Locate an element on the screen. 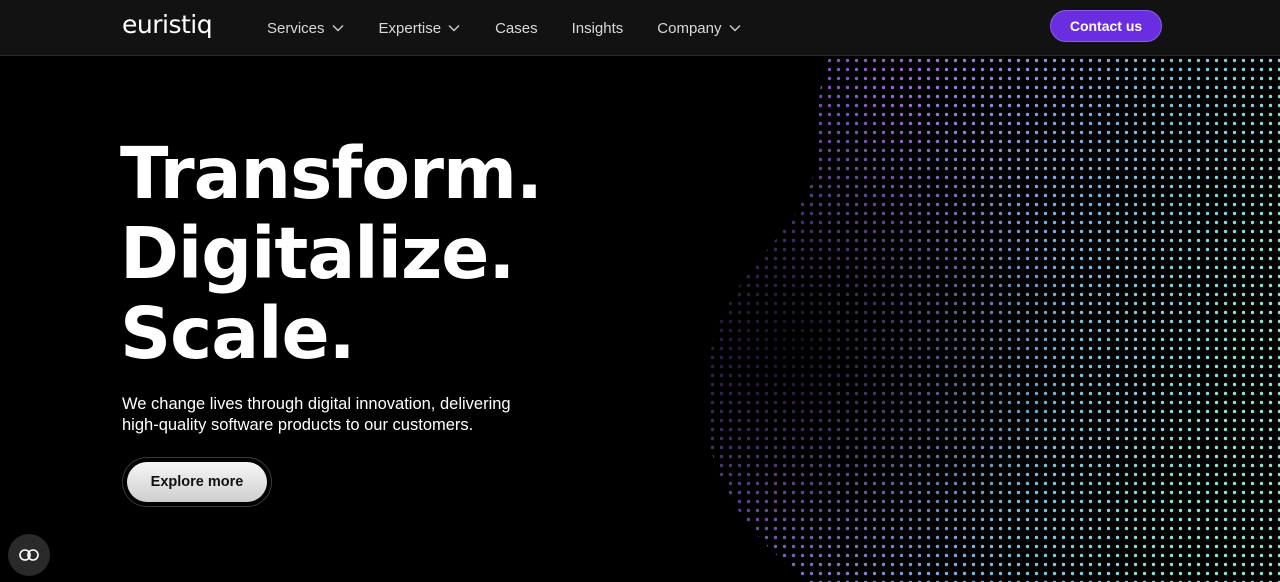 The height and width of the screenshot is (582, 1280). nav-item-label: Company is located at coordinates (689, 28).